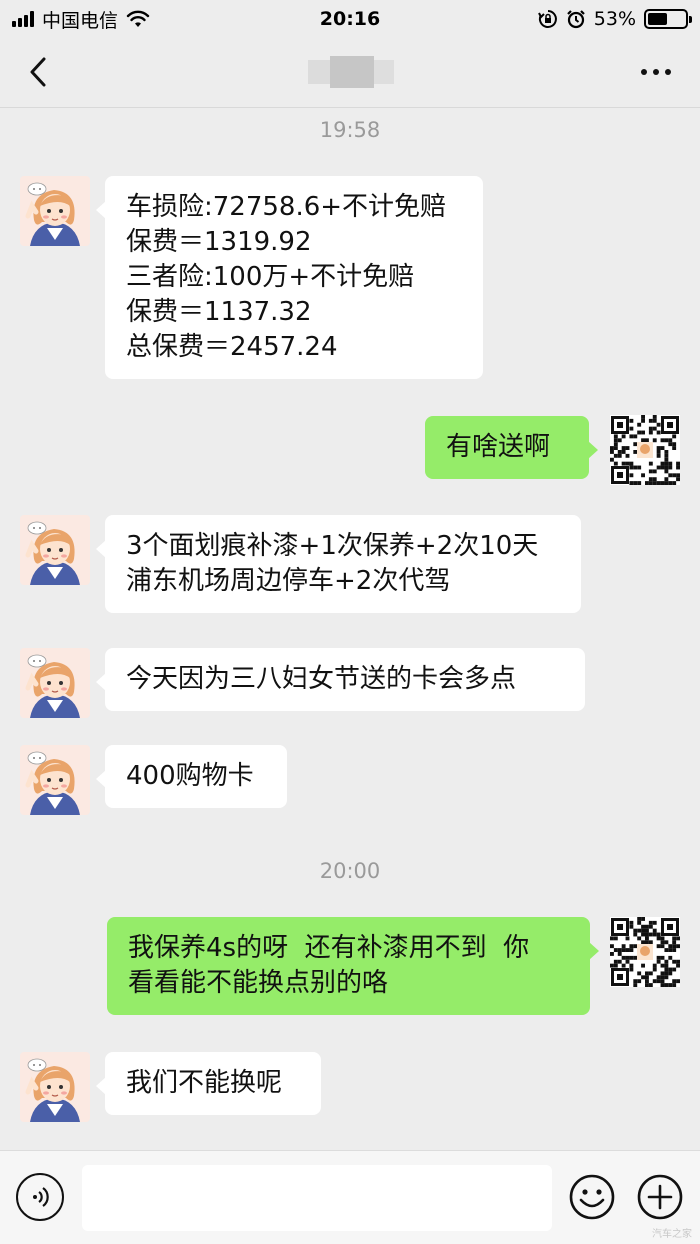 The width and height of the screenshot is (700, 1244). I want to click on status-right: 53%, so click(614, 19).